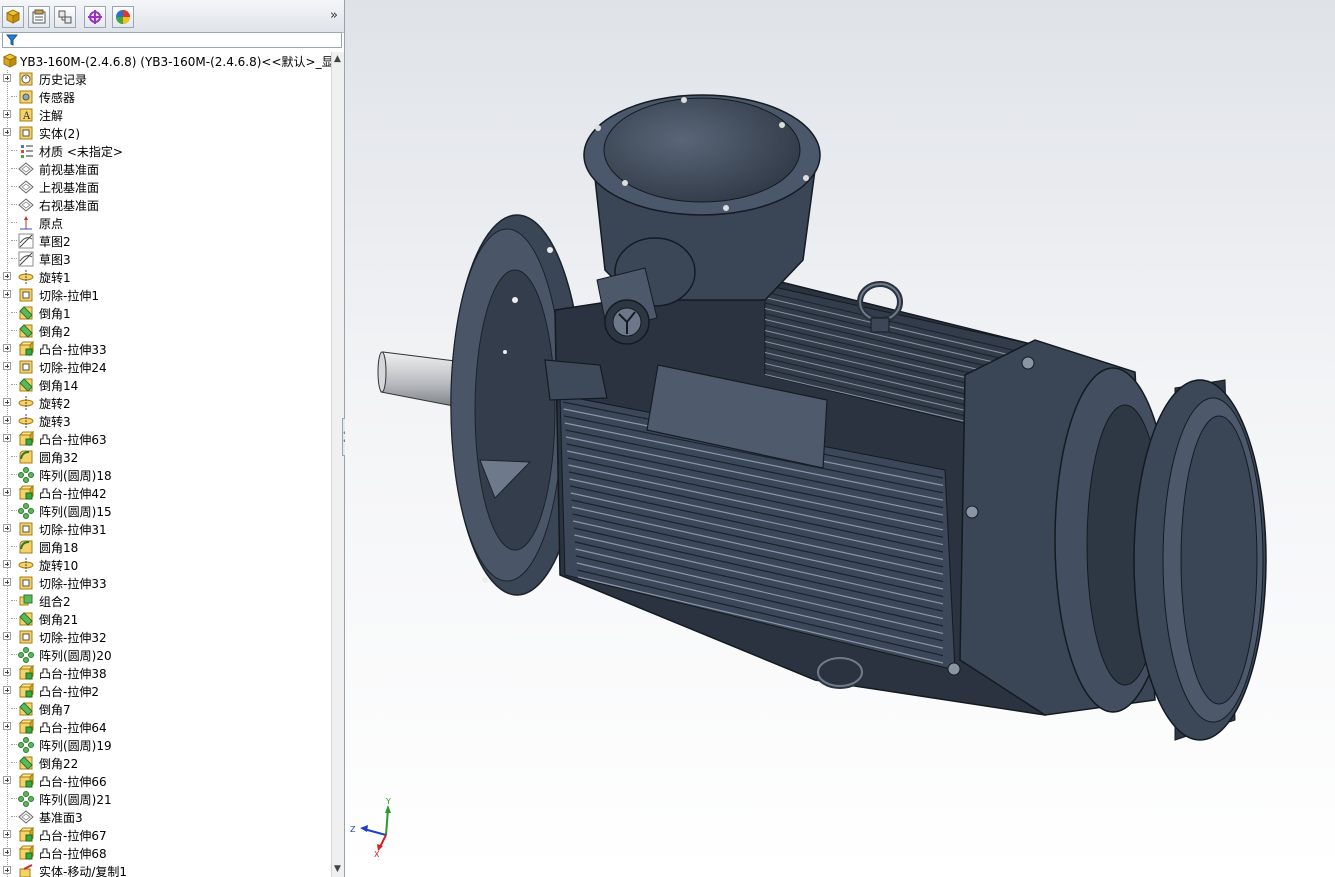 The width and height of the screenshot is (1335, 877). What do you see at coordinates (165, 727) in the screenshot?
I see `tree-item: 凸台-拉伸64` at bounding box center [165, 727].